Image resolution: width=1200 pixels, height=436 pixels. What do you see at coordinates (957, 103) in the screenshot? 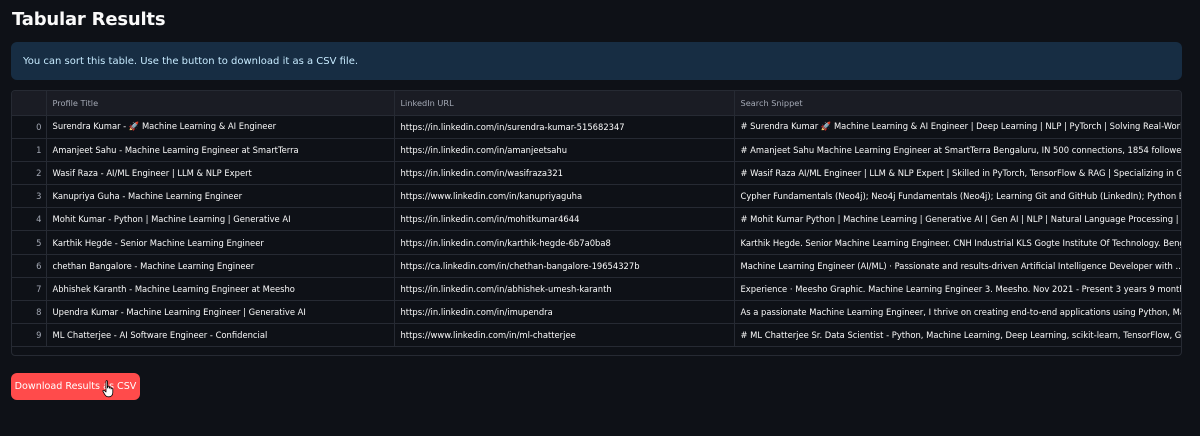
I see `column-header-search-snippet: Search Snippet` at bounding box center [957, 103].